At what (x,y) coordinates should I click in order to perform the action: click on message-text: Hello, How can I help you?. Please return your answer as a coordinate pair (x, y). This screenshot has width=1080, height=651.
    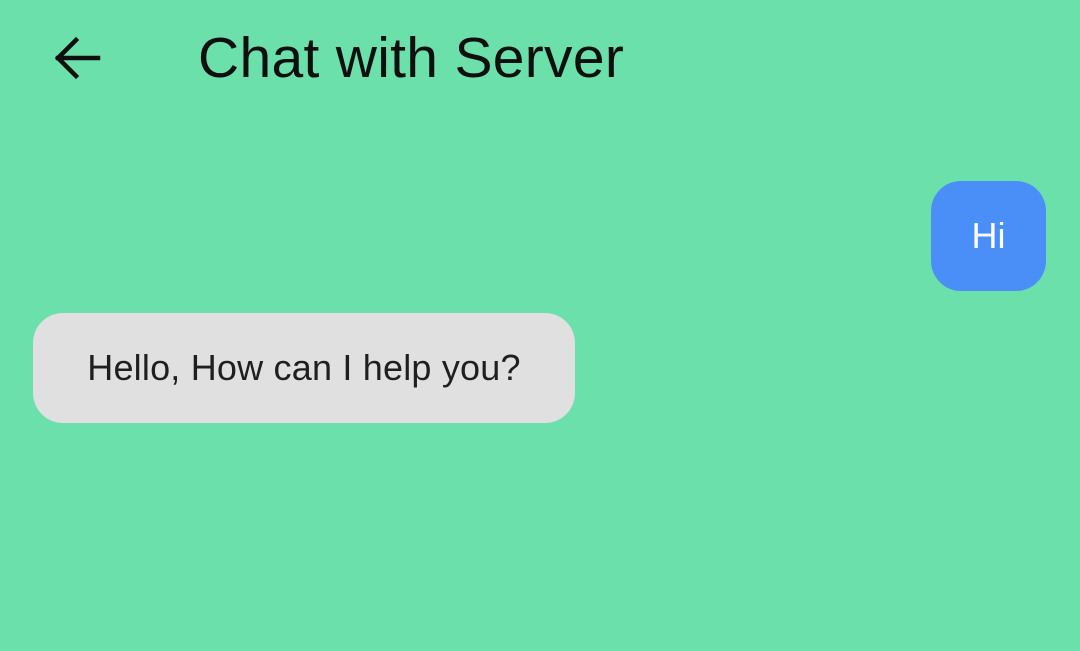
    Looking at the image, I should click on (304, 367).